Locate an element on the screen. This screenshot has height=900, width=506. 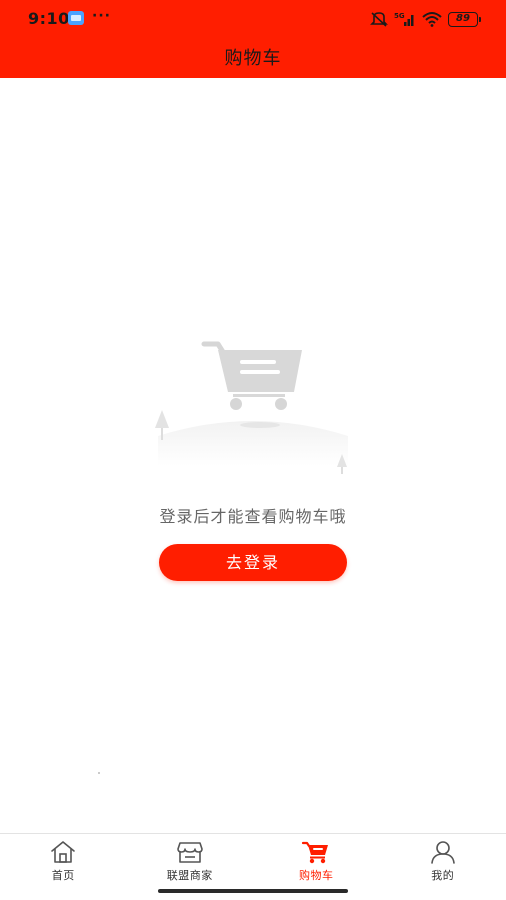
cart-illustration-icon is located at coordinates (251, 407).